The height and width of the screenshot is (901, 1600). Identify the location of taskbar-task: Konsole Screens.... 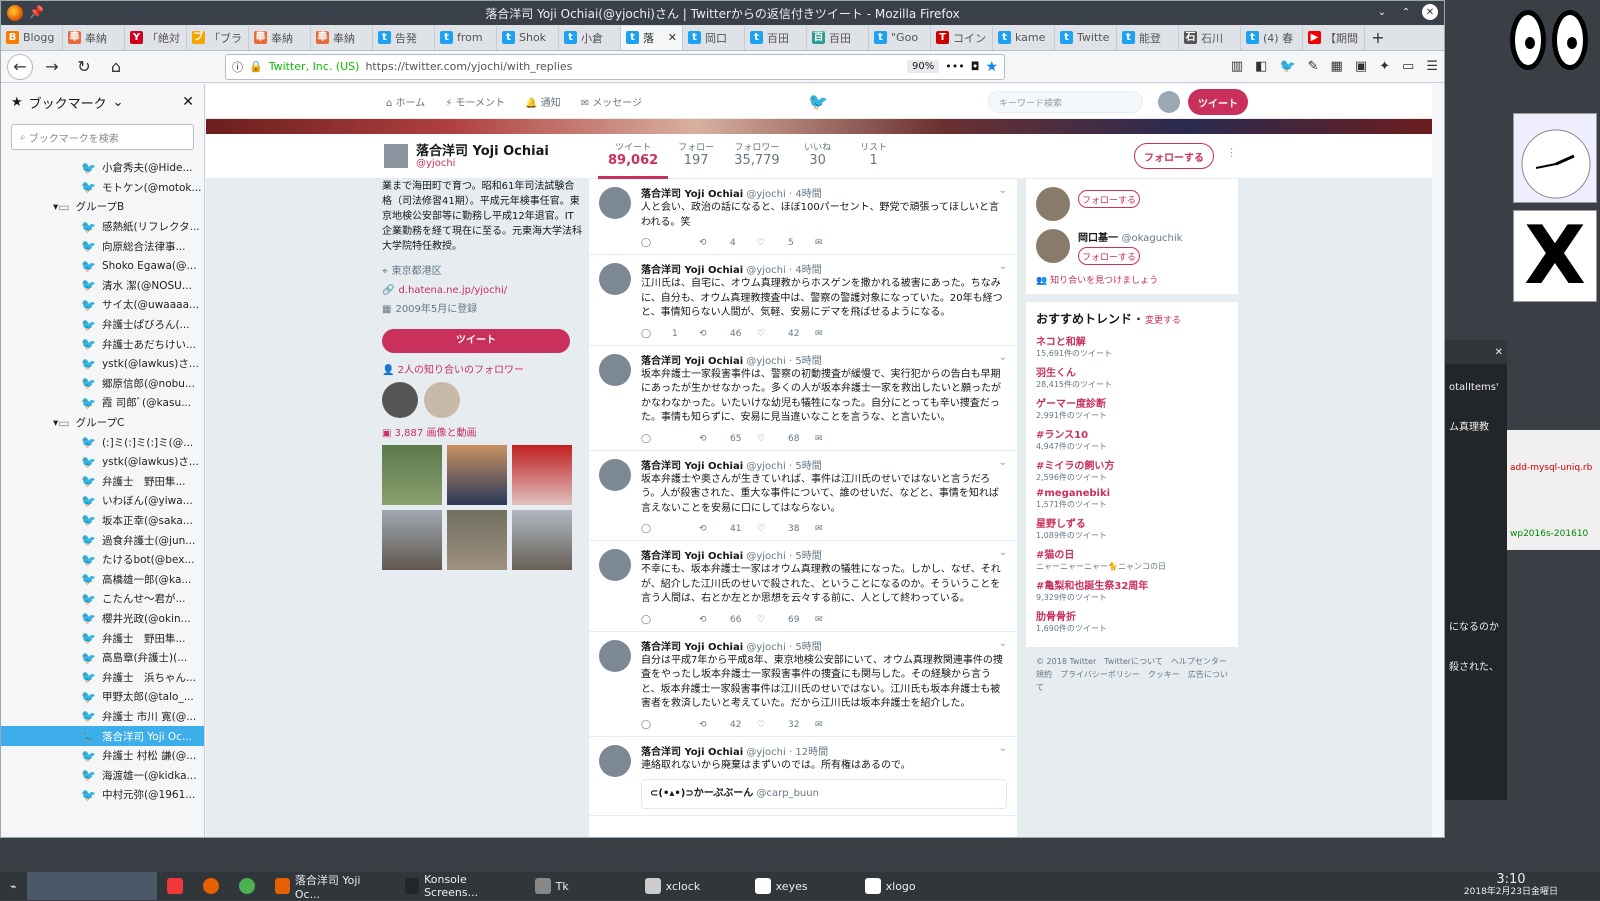
(460, 886).